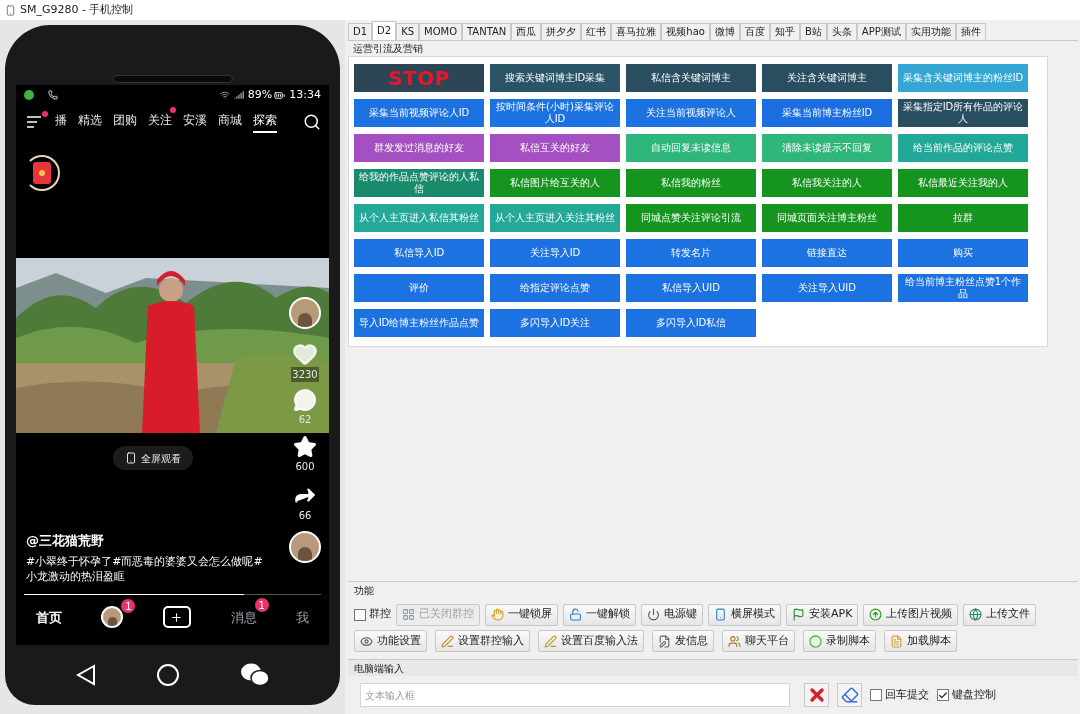 The width and height of the screenshot is (1080, 714). I want to click on action-button: 按时间条件(小时)采集评论人ID, so click(555, 113).